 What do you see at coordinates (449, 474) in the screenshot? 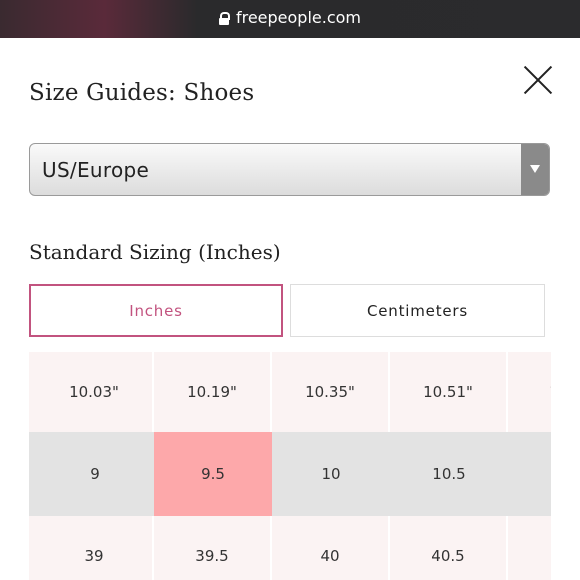
I see `table-cell: 10.5` at bounding box center [449, 474].